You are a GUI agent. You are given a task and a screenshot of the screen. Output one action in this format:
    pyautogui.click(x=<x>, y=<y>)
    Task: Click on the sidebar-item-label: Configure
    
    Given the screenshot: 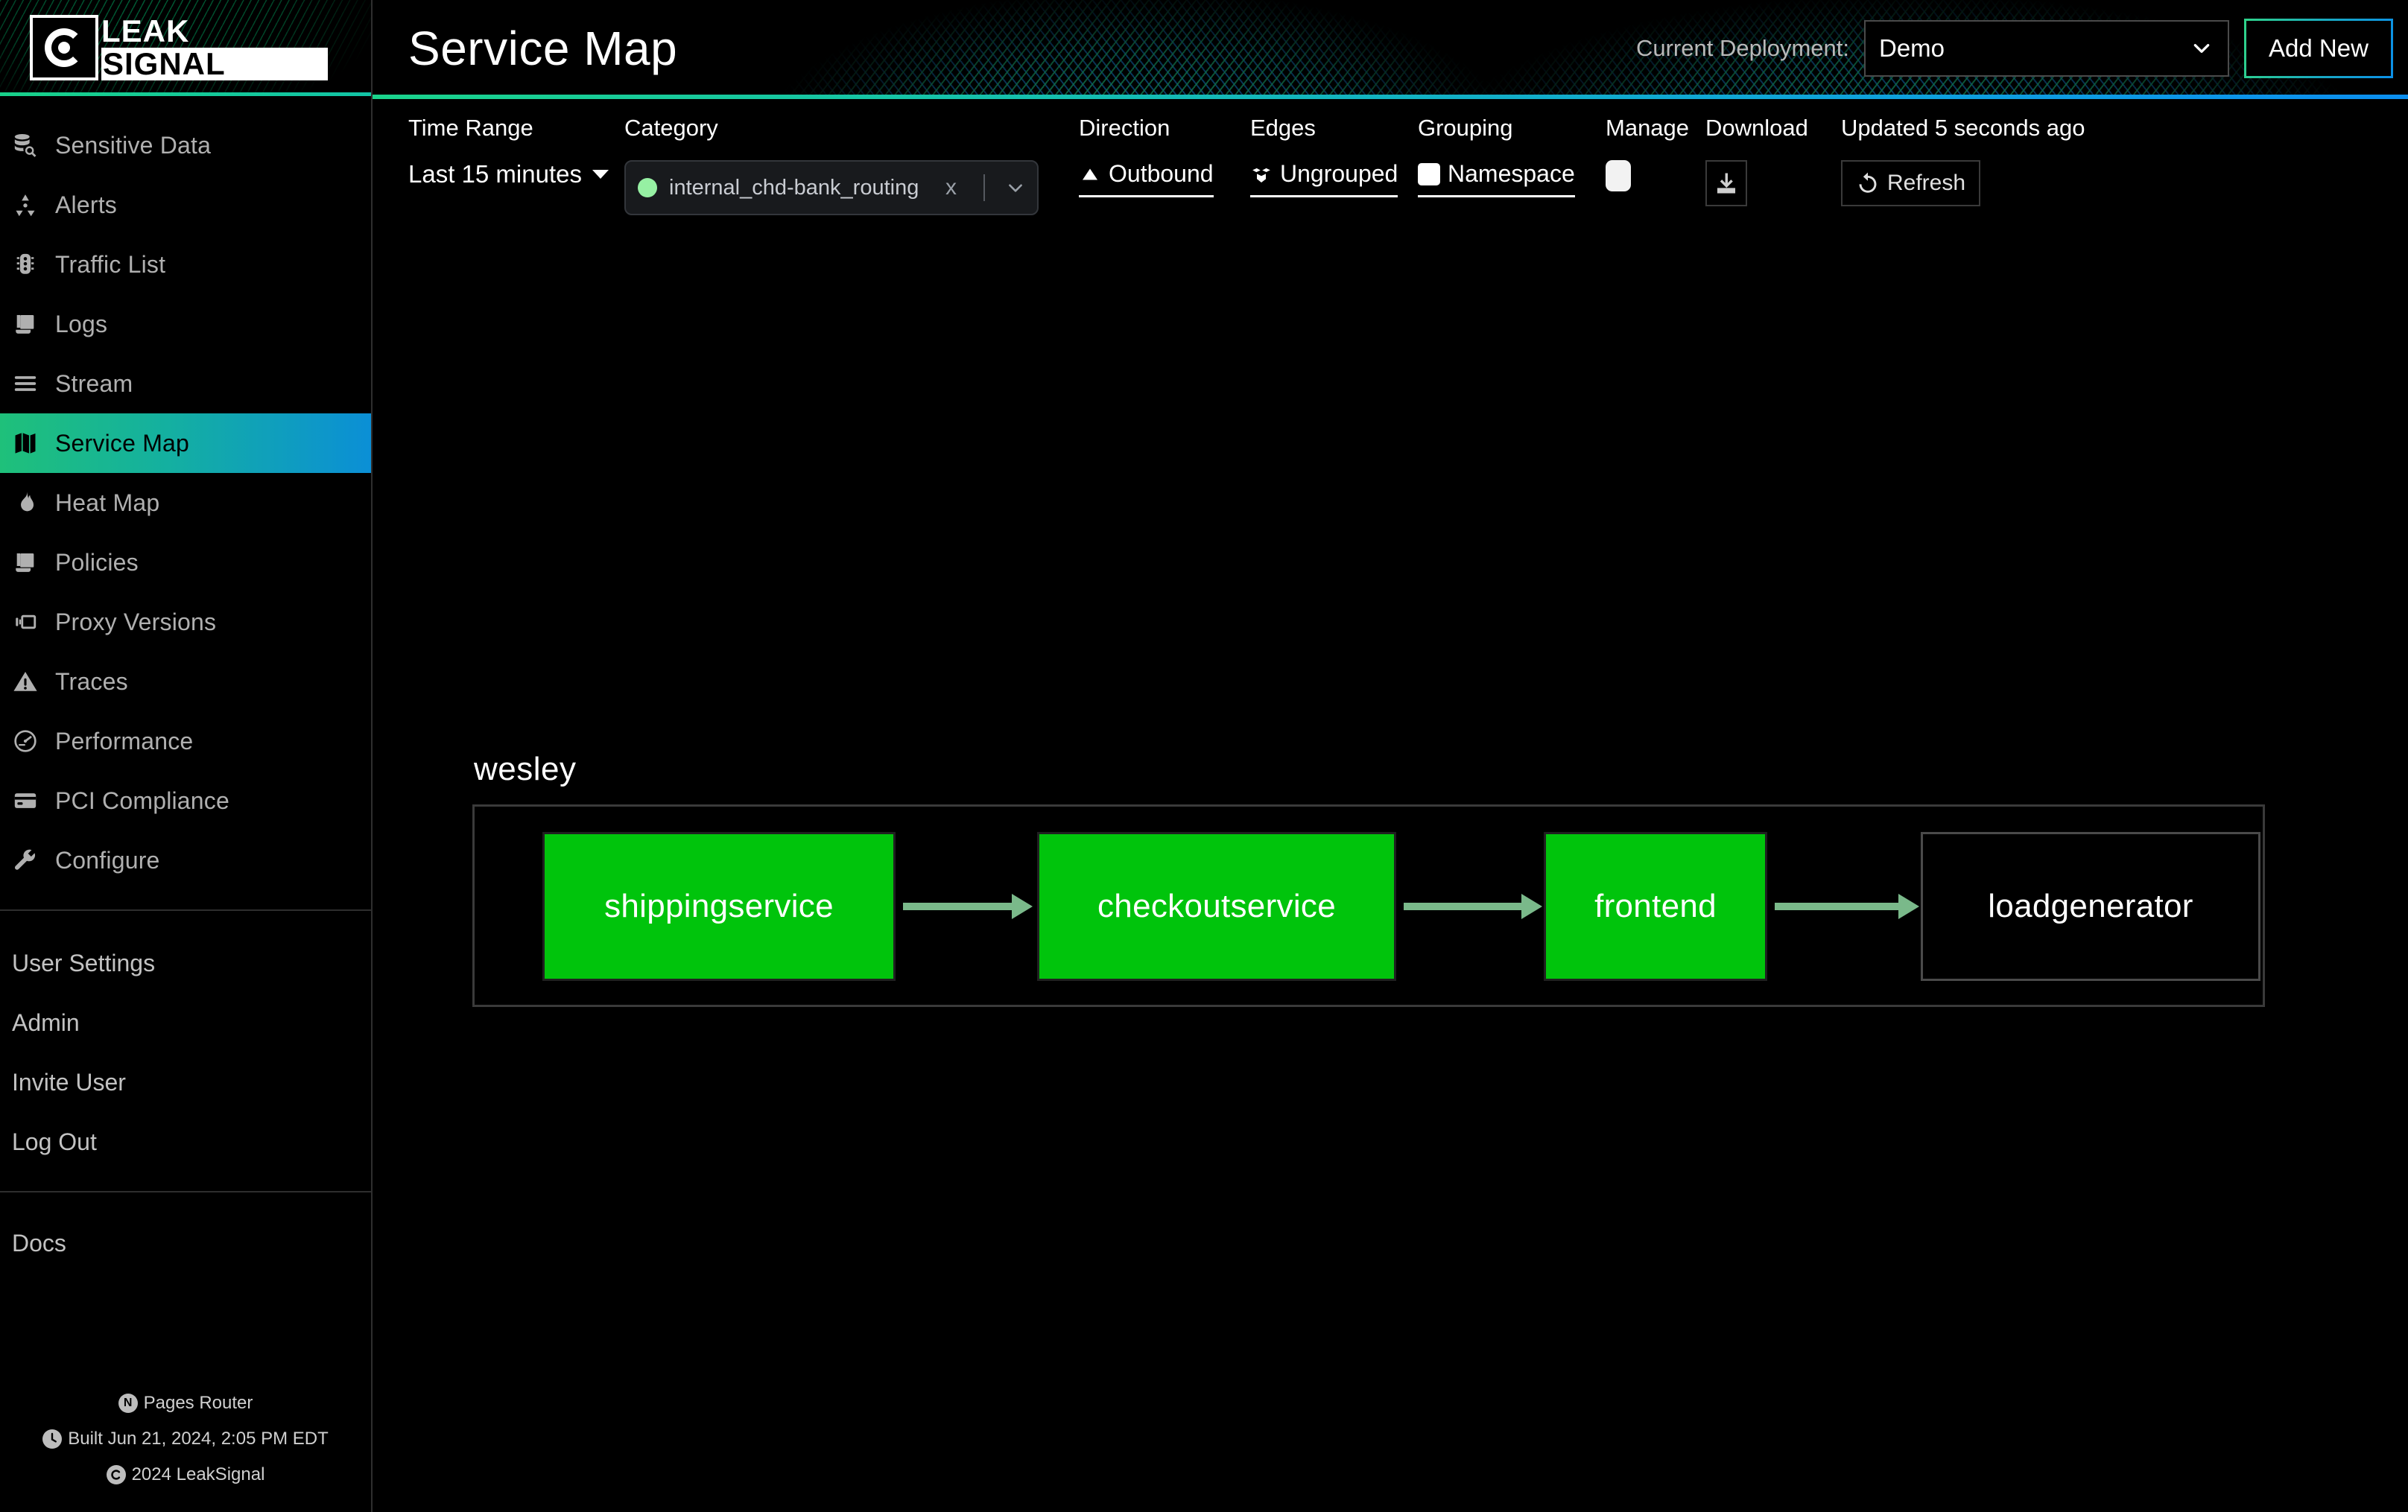 What is the action you would take?
    pyautogui.click(x=107, y=860)
    